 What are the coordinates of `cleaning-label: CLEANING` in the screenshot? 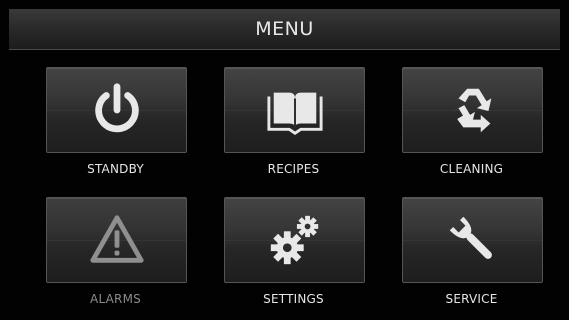 It's located at (471, 169).